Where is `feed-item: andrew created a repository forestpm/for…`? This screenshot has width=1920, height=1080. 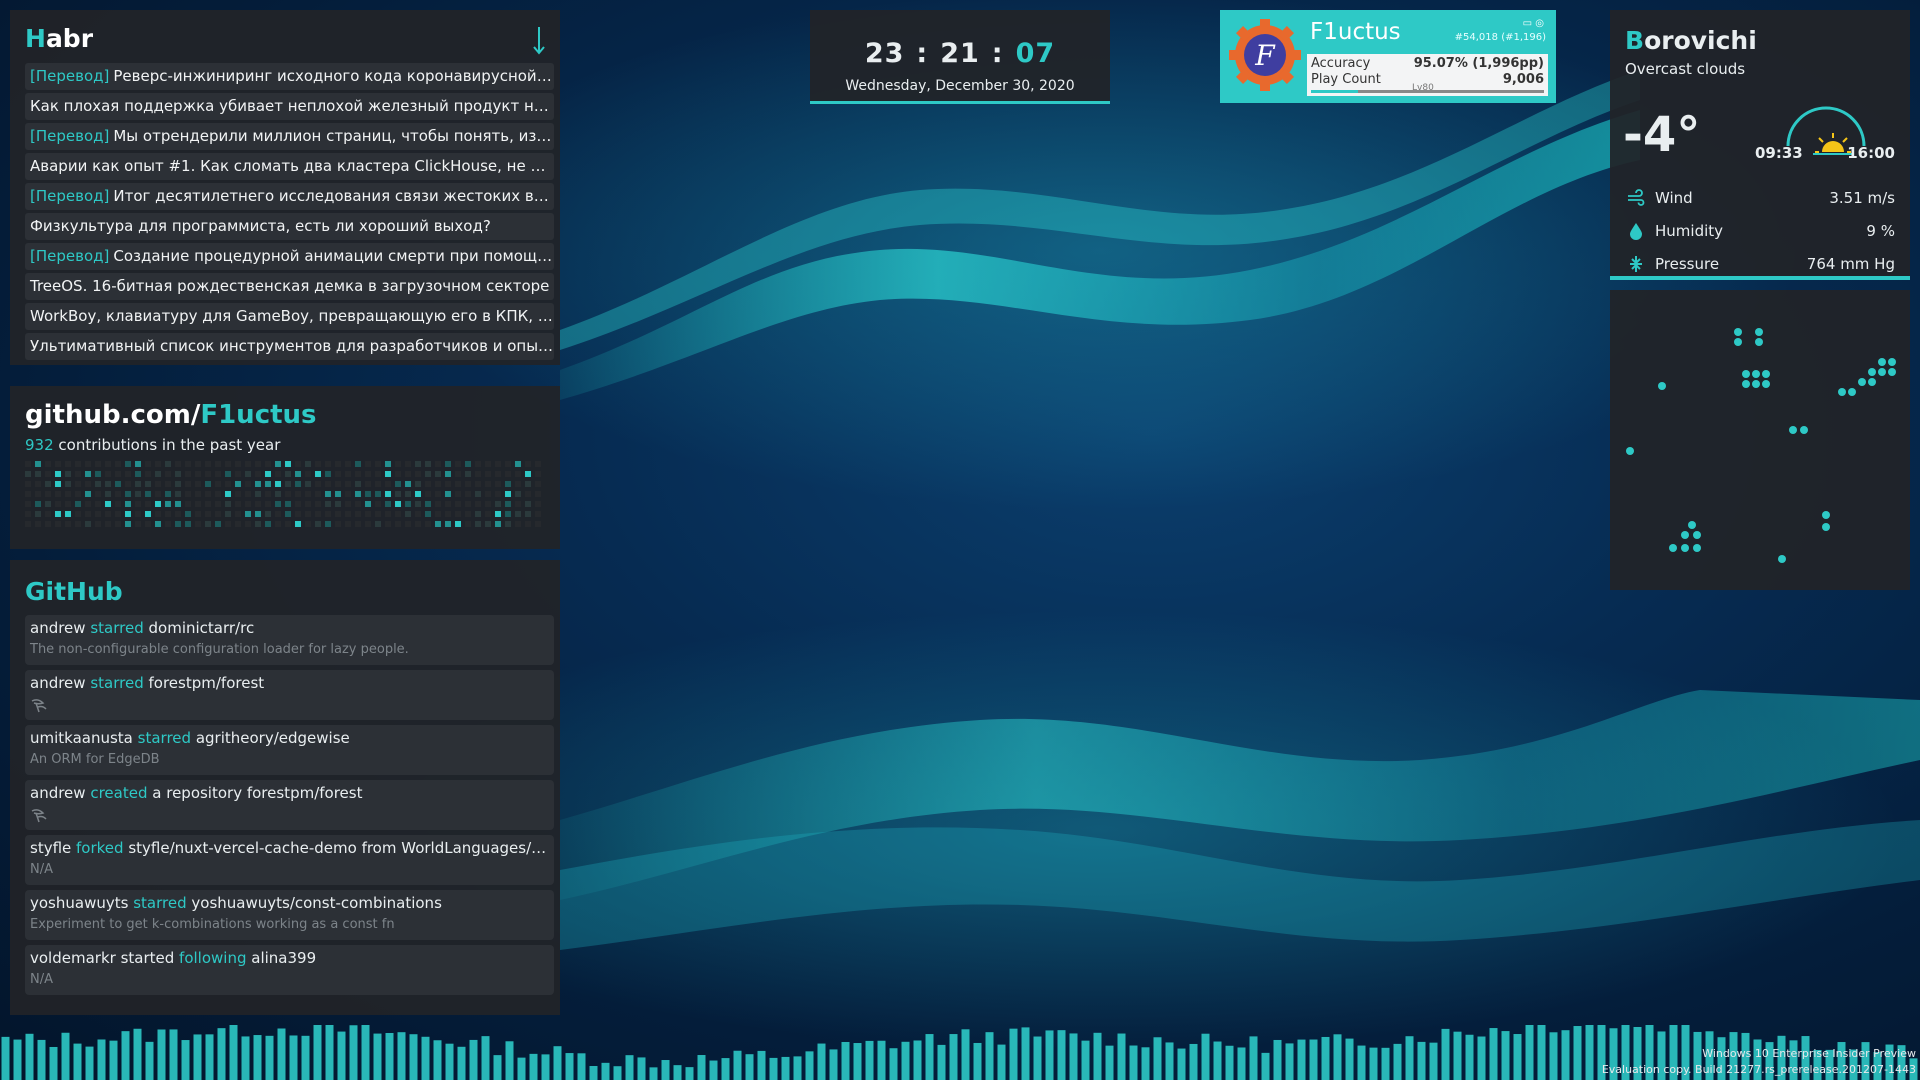 feed-item: andrew created a repository forestpm/for… is located at coordinates (289, 805).